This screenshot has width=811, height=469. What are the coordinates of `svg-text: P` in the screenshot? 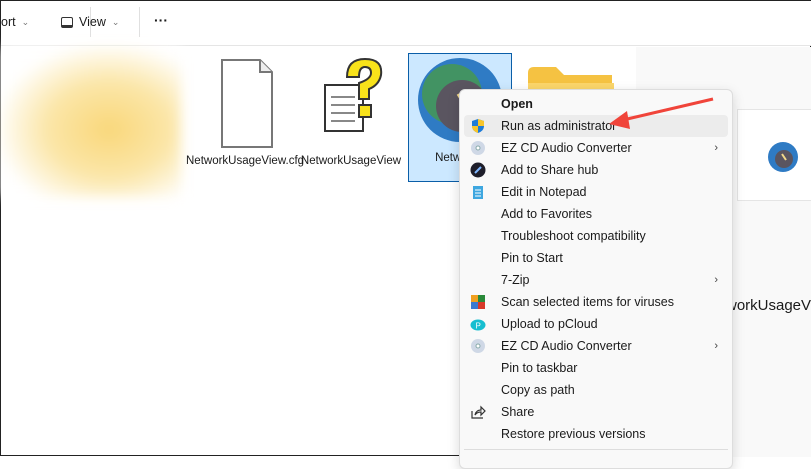 It's located at (478, 326).